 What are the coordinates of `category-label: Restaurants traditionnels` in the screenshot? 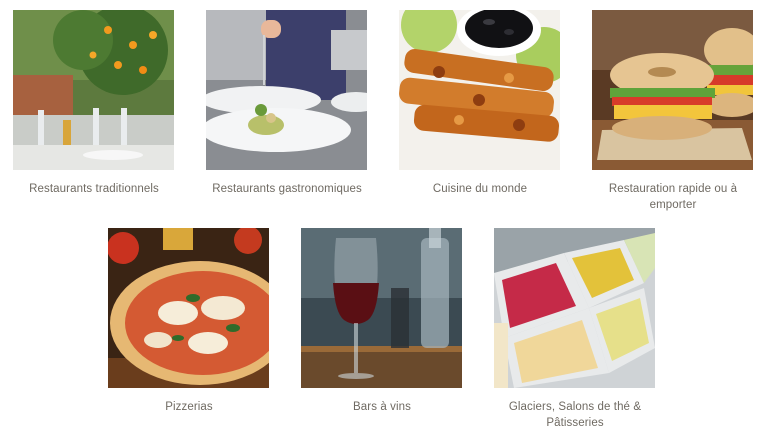 It's located at (94, 189).